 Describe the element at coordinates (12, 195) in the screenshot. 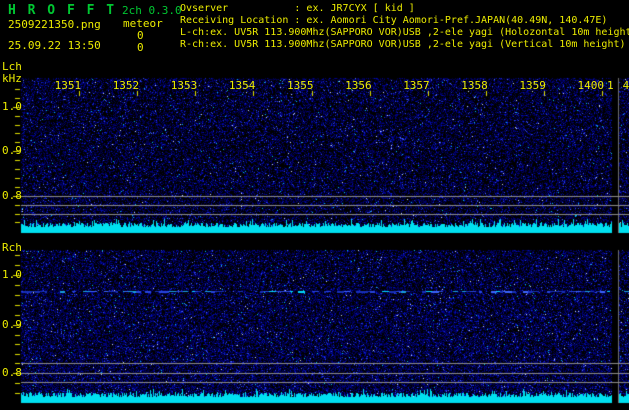

I see `lch-freq-0.8: 0.8` at that location.